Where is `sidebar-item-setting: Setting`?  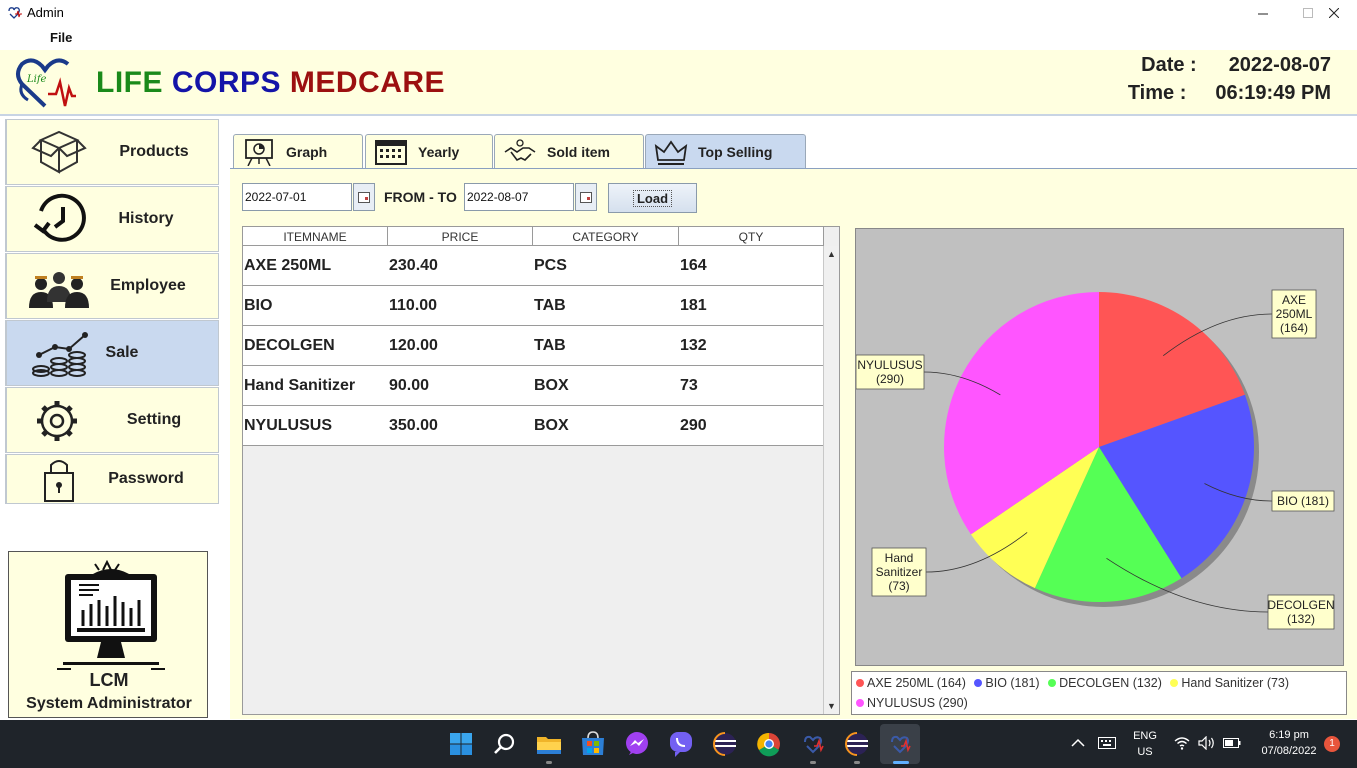 sidebar-item-setting: Setting is located at coordinates (112, 420).